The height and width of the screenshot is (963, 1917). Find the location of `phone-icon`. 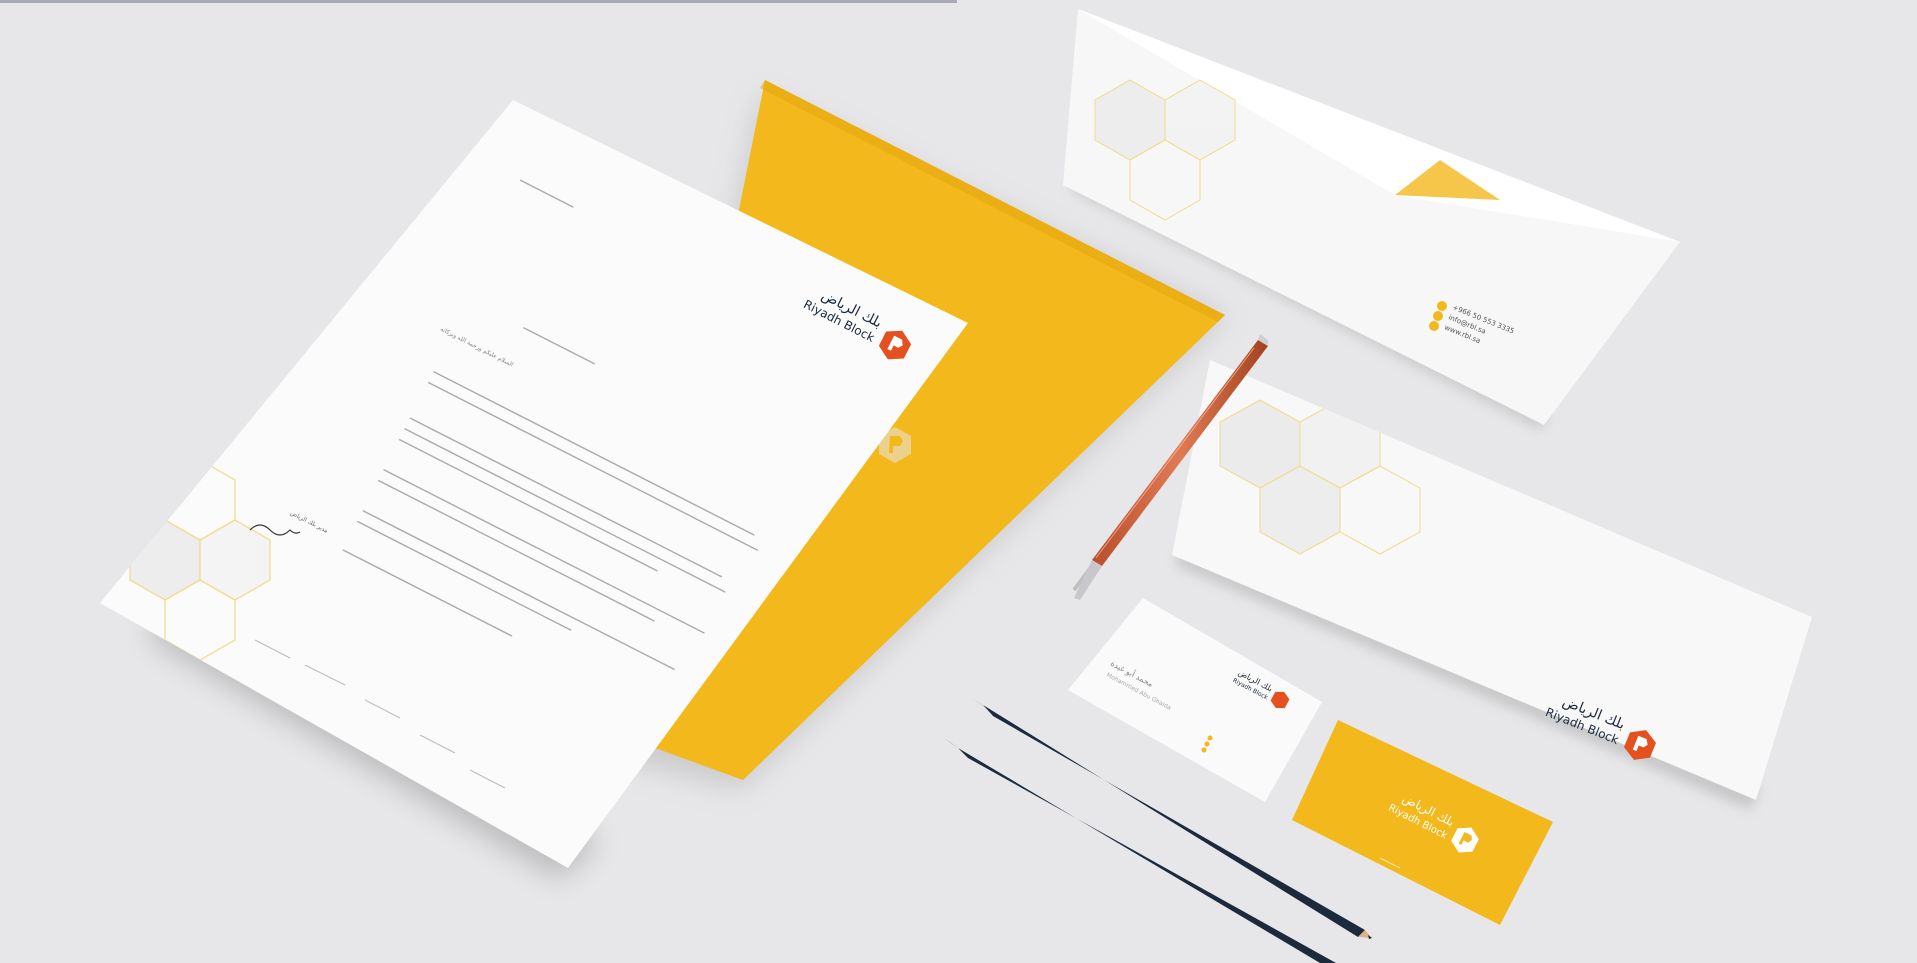

phone-icon is located at coordinates (1442, 306).